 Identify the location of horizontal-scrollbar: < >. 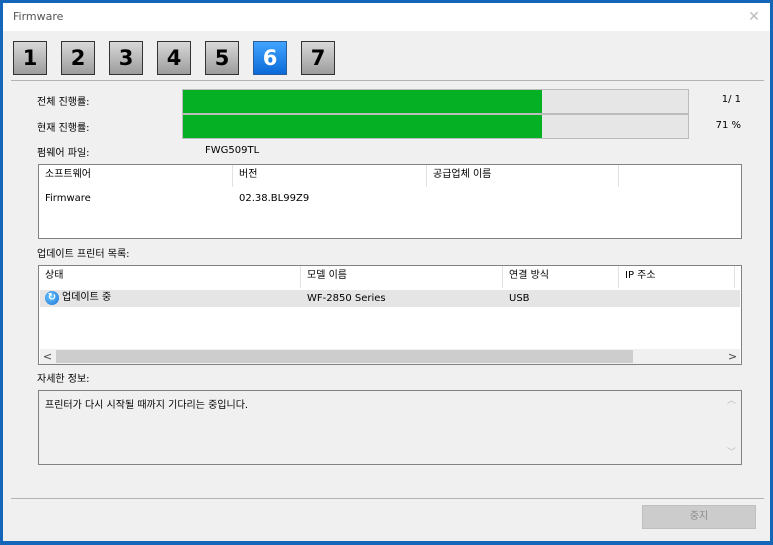
(390, 356).